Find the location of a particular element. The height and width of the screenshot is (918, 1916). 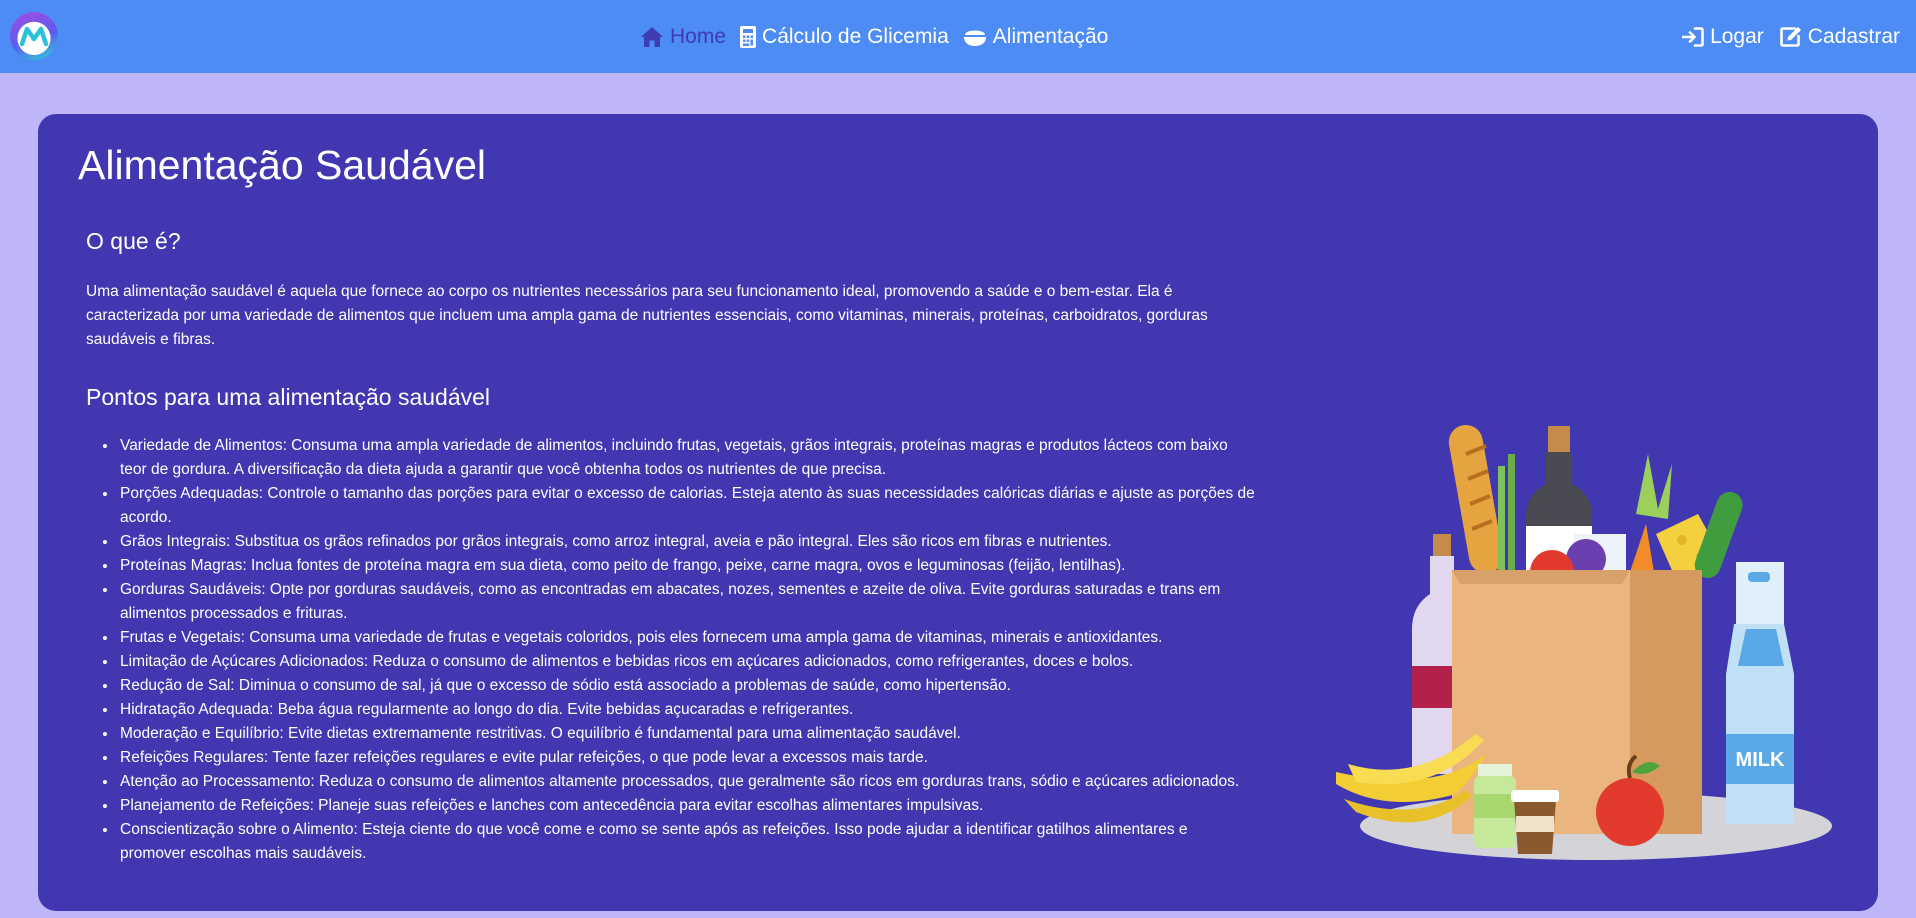

auth-nav: Logar Cadastrar is located at coordinates (1791, 36).